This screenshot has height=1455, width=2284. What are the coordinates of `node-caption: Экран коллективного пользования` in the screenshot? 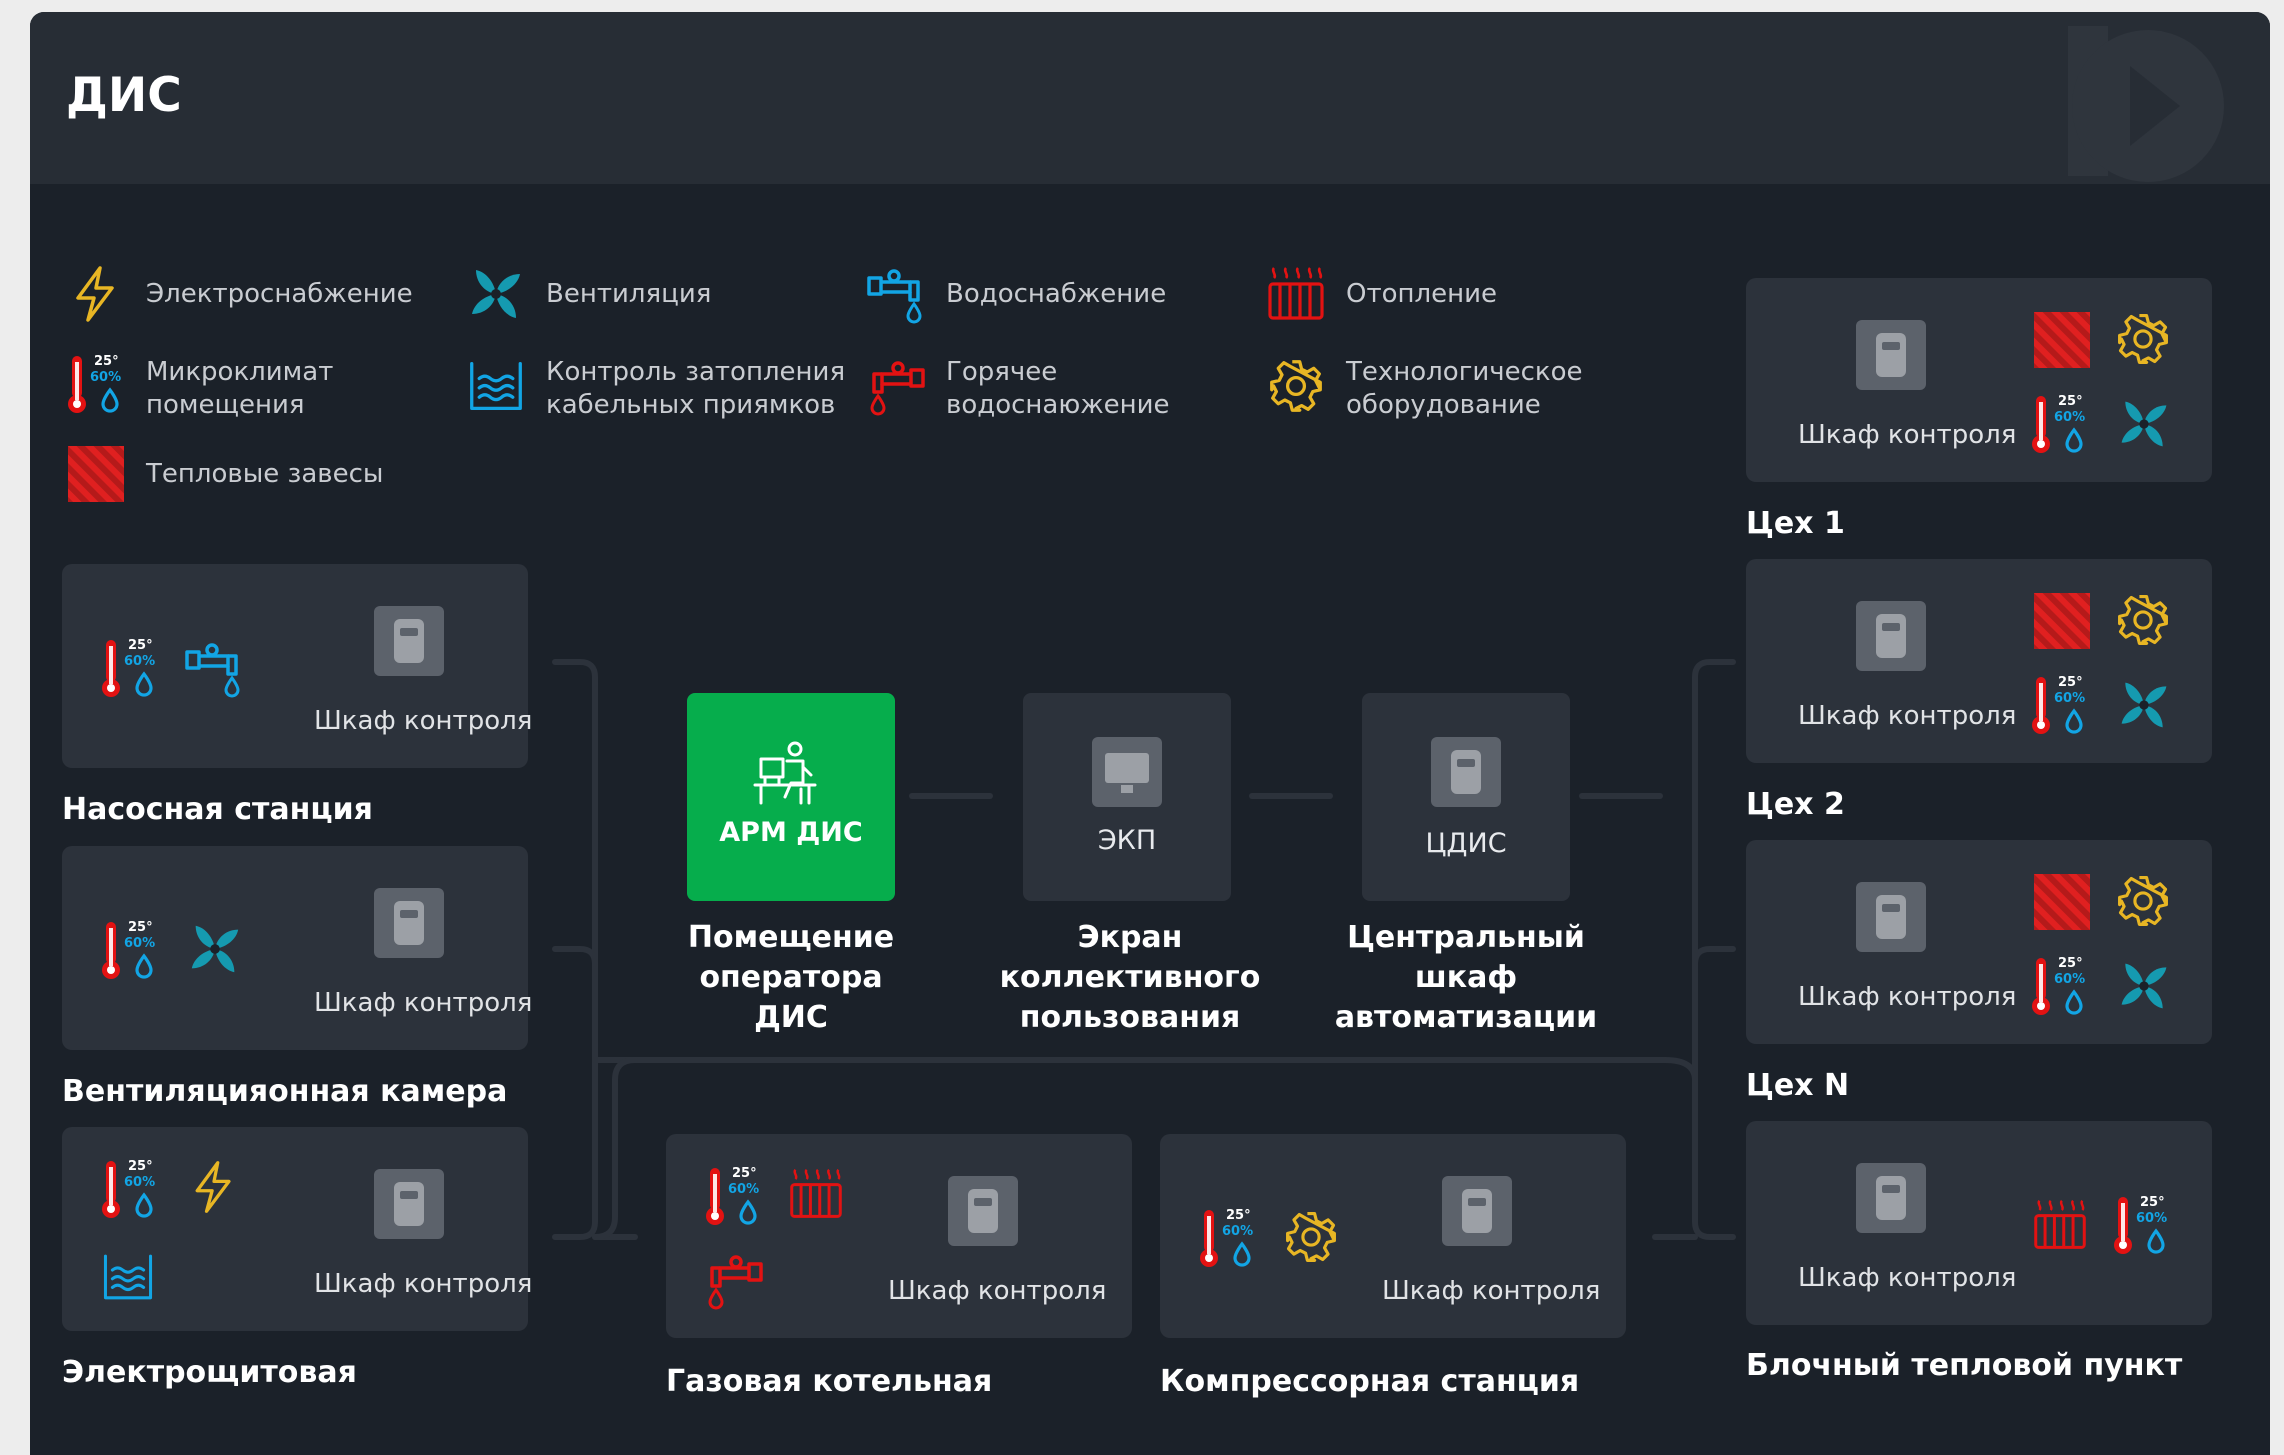 It's located at (1130, 977).